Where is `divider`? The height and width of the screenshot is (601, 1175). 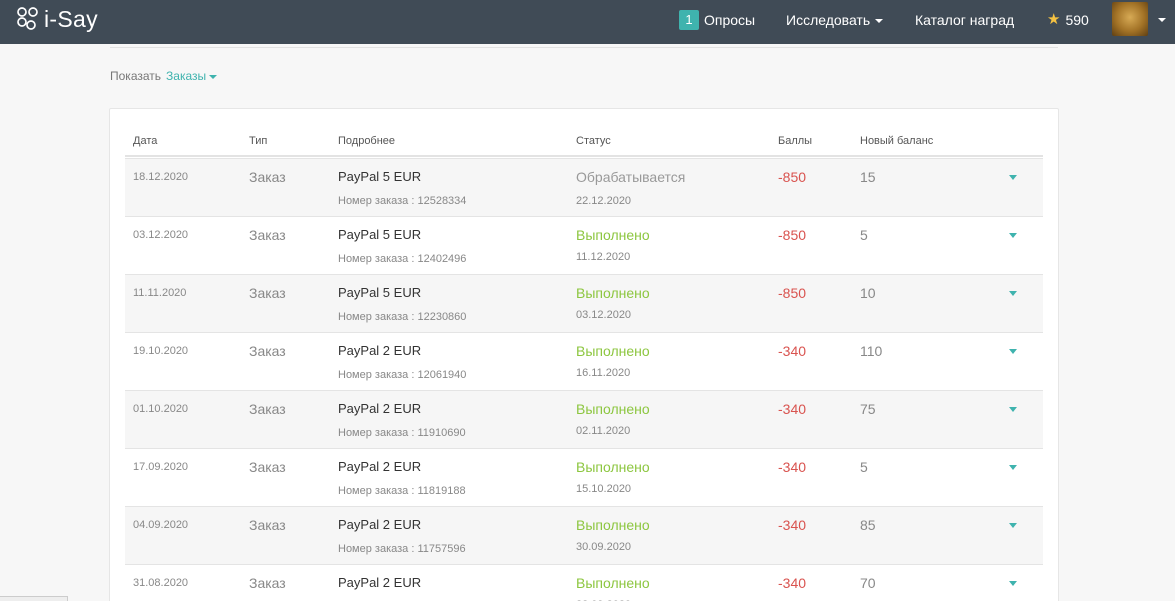 divider is located at coordinates (584, 47).